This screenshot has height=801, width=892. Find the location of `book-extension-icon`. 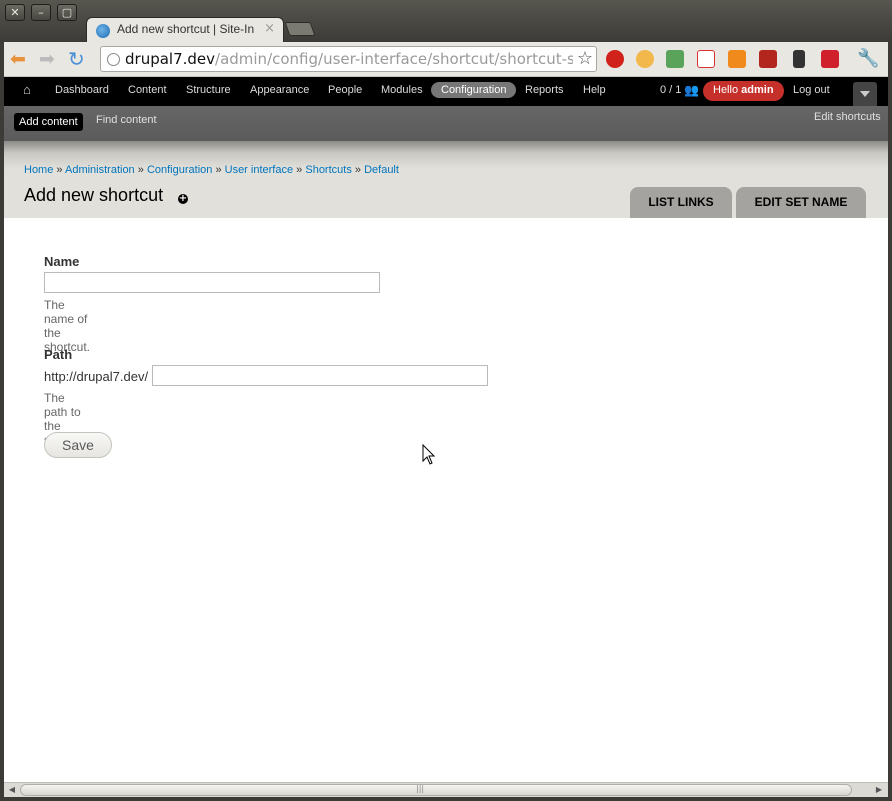

book-extension-icon is located at coordinates (768, 59).